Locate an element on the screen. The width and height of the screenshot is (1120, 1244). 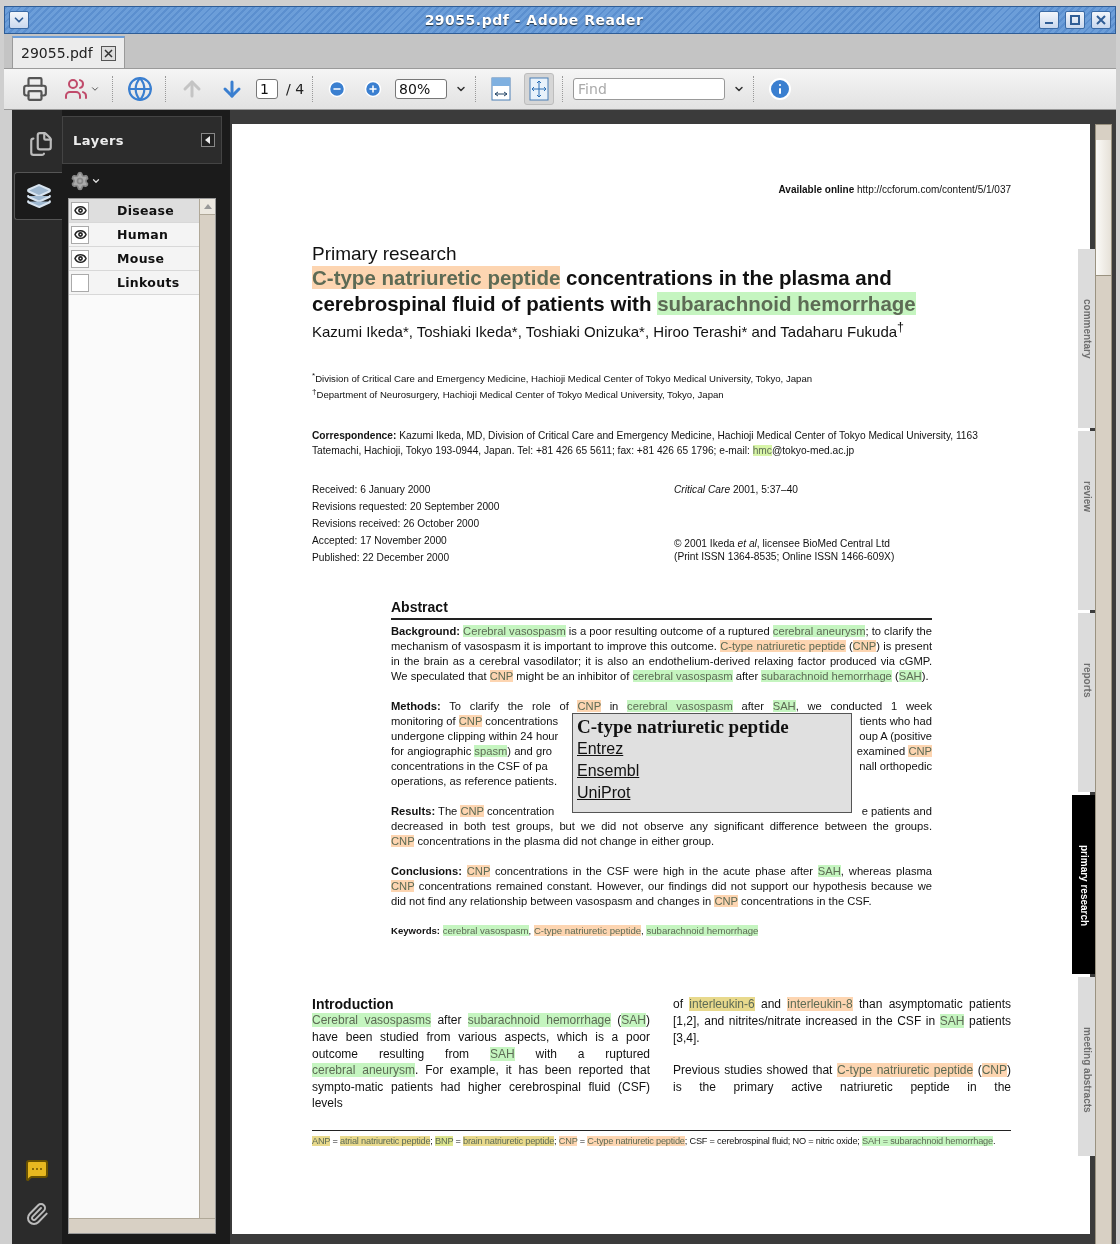
highlighted-term: Cerebral vasospasm is located at coordinates (514, 631).